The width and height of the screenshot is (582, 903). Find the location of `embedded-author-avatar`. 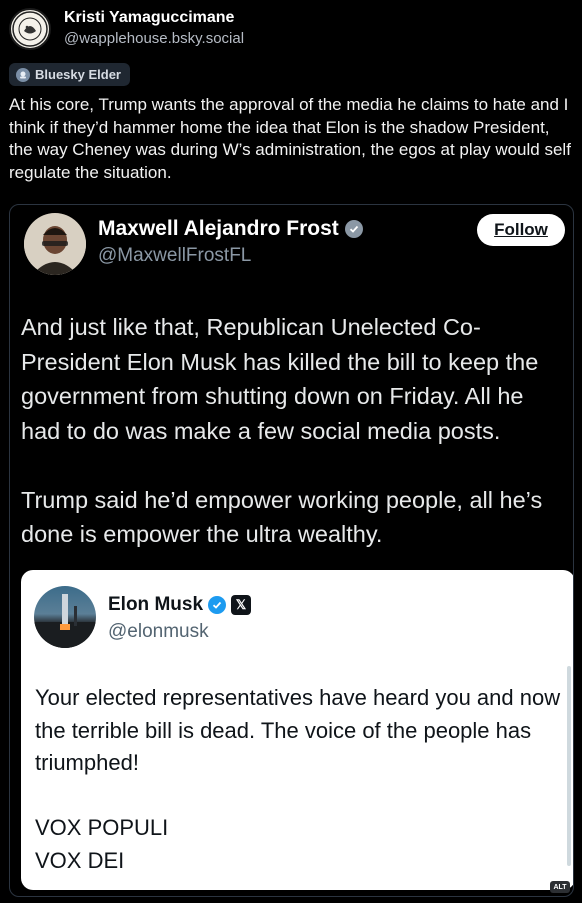

embedded-author-avatar is located at coordinates (65, 617).